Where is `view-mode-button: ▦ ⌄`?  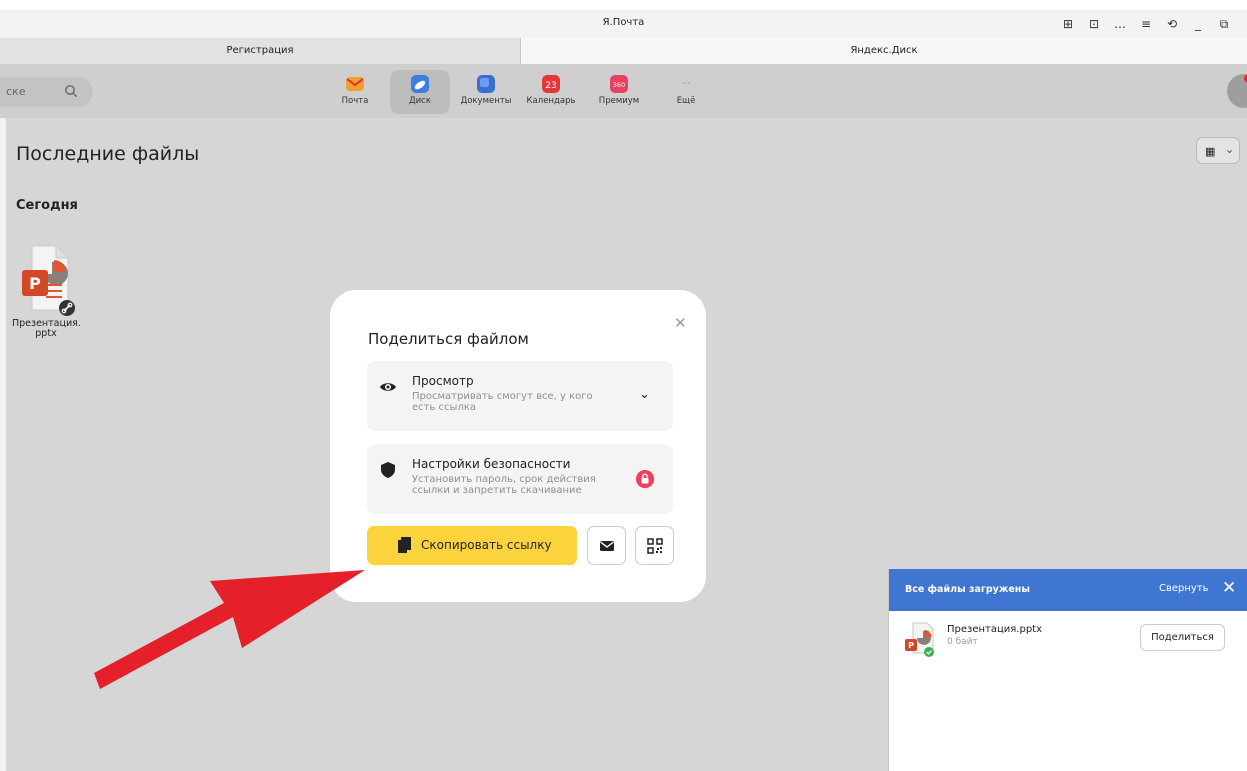 view-mode-button: ▦ ⌄ is located at coordinates (1218, 150).